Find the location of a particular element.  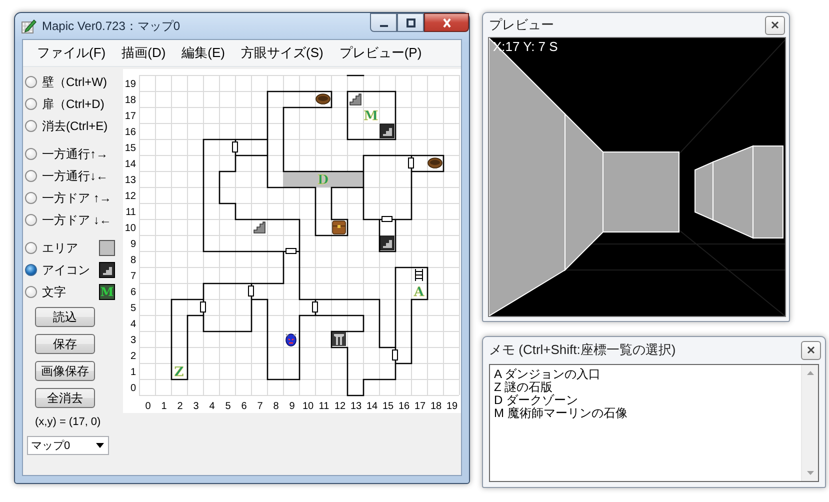

map-dropdown: マップ0 is located at coordinates (68, 445).